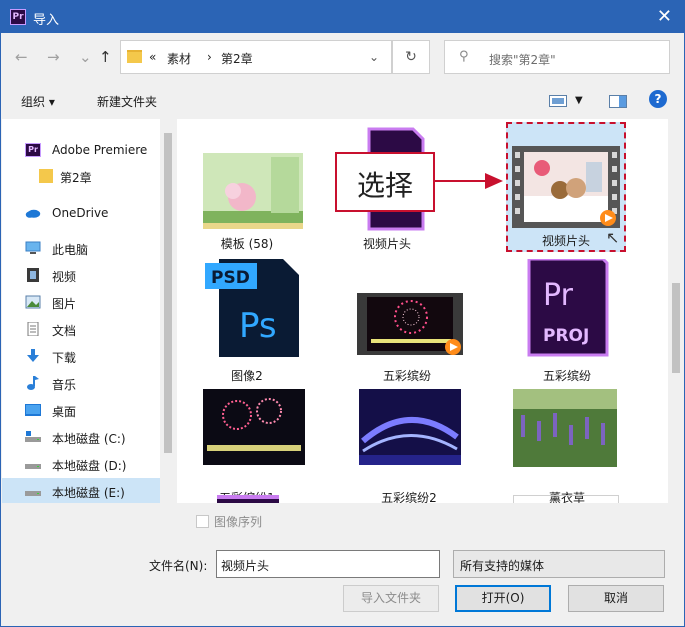 Image resolution: width=685 pixels, height=627 pixels. I want to click on sidebar-item-label: 本地磁盘 (C:), so click(89, 439).